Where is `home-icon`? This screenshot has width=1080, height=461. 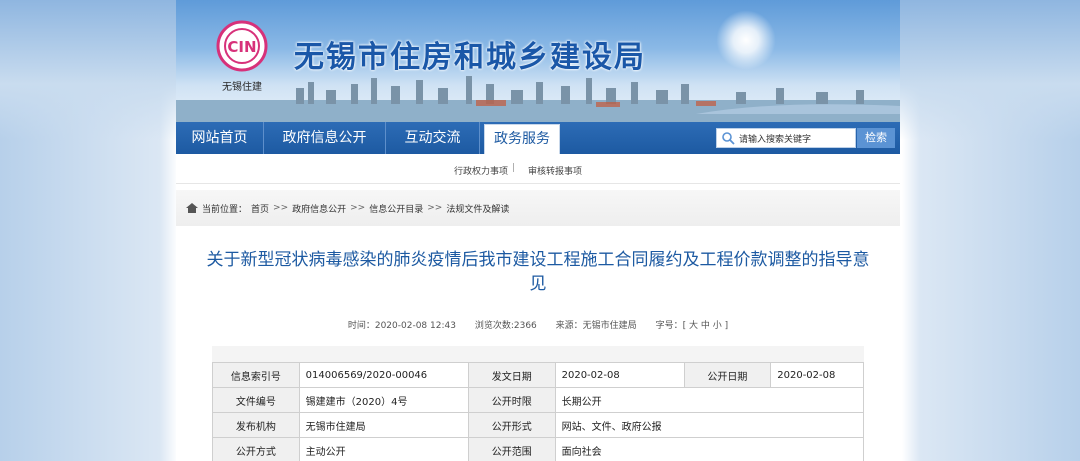
home-icon is located at coordinates (192, 208).